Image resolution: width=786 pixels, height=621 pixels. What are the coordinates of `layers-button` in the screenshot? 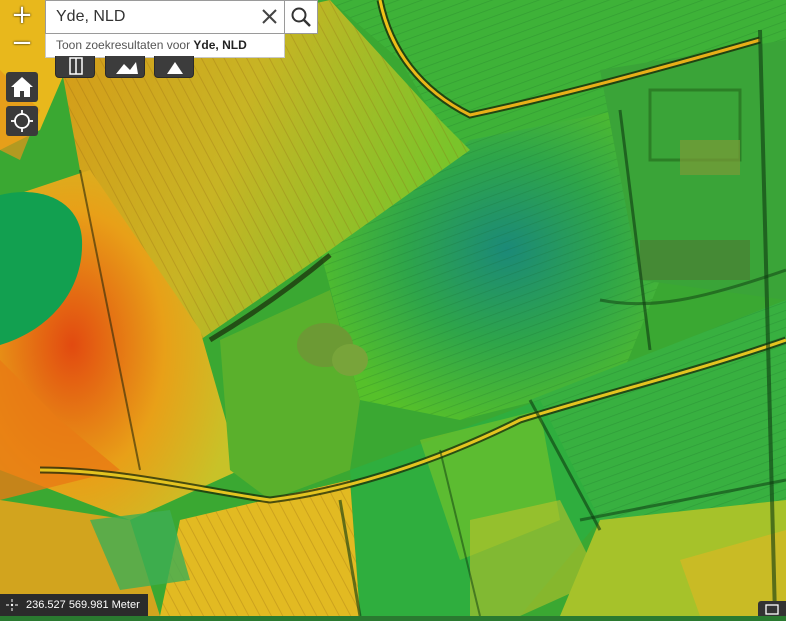 It's located at (75, 67).